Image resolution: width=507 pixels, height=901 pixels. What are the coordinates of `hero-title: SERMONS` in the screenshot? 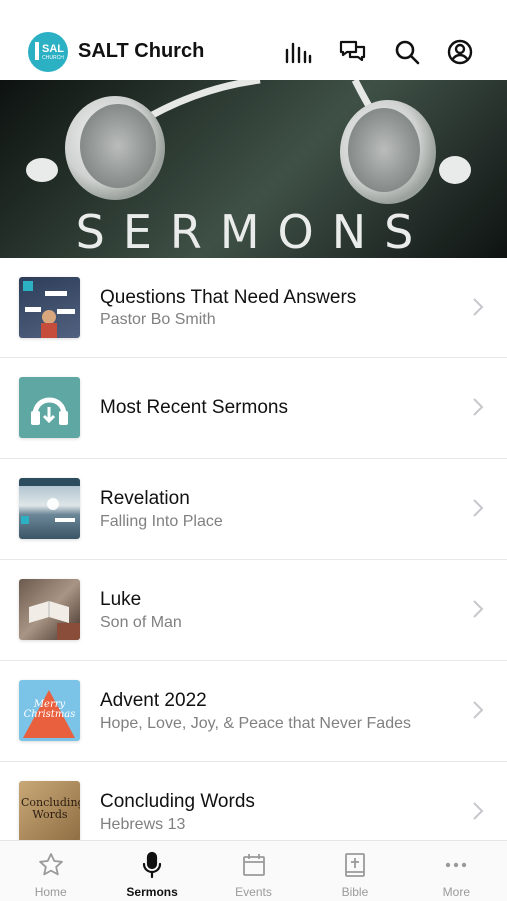 It's located at (253, 231).